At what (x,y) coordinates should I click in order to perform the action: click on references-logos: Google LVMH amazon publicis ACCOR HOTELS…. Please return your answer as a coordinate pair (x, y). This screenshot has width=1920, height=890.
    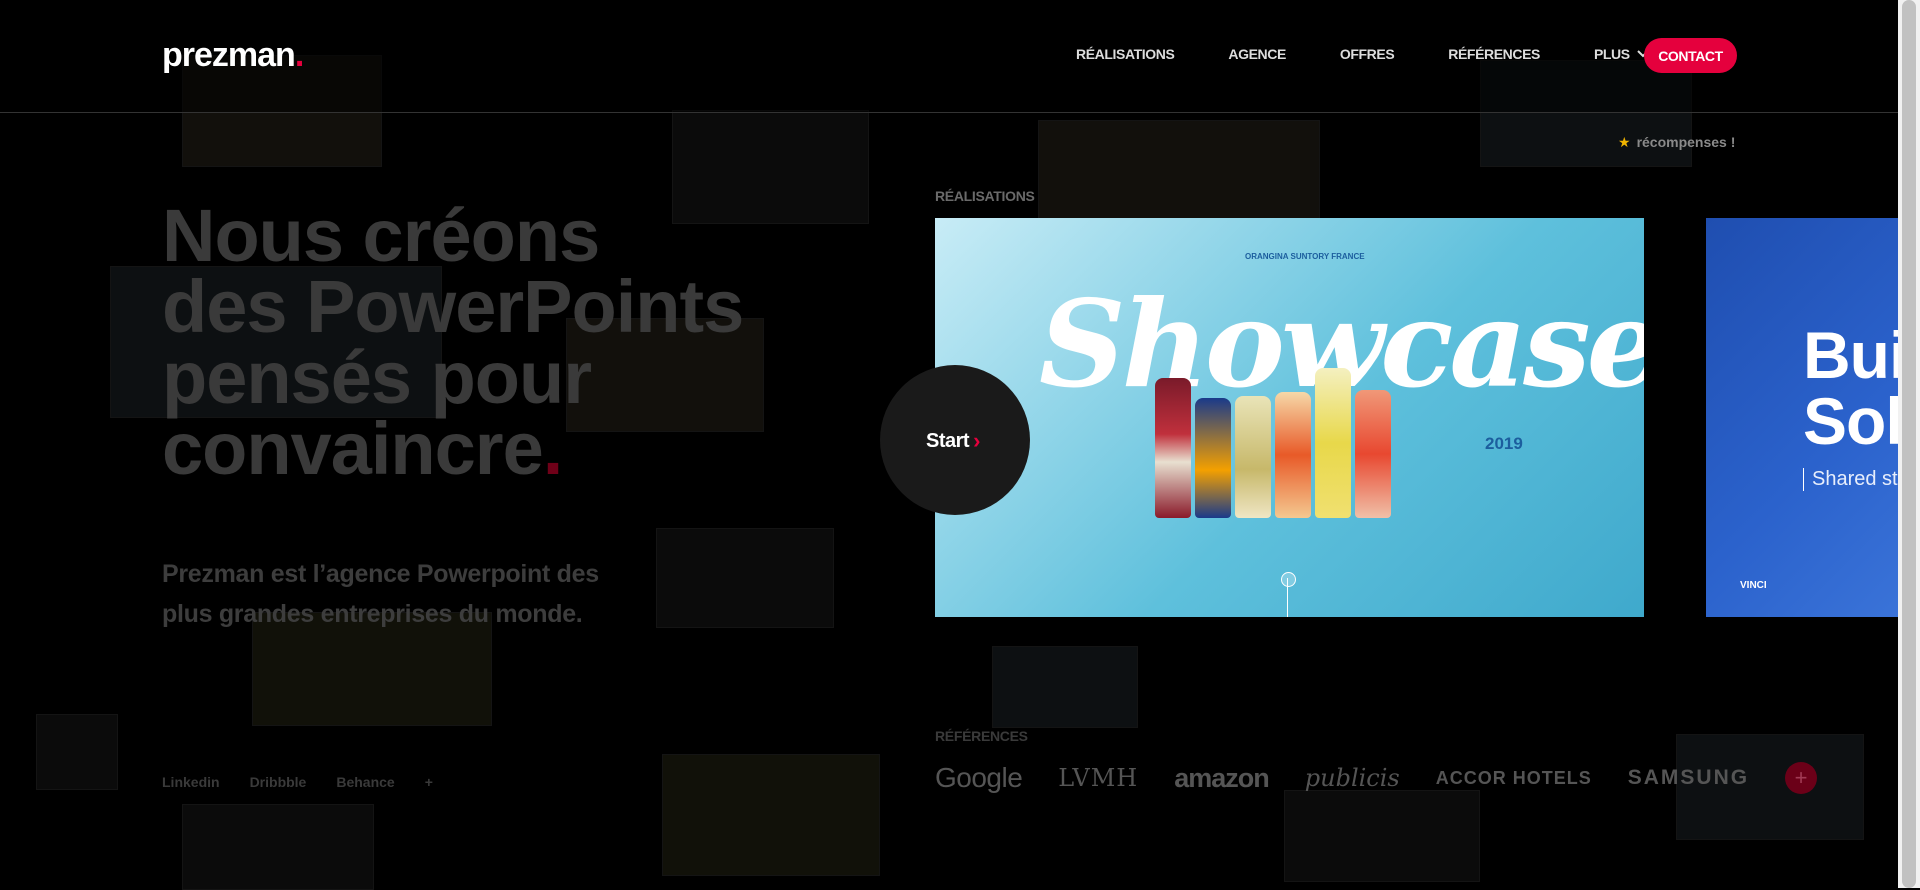
    Looking at the image, I should click on (1376, 778).